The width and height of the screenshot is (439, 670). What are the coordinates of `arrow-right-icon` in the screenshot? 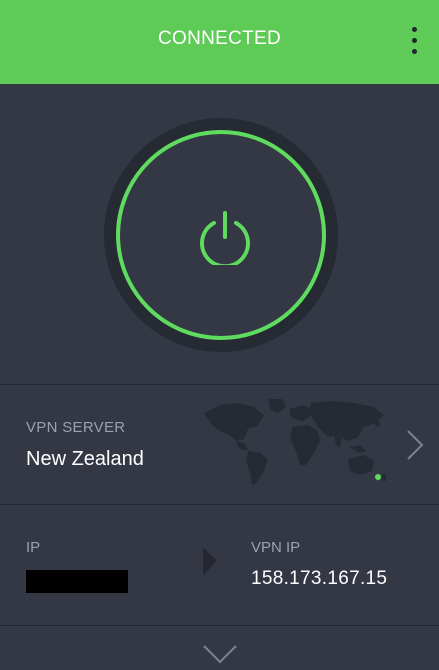 It's located at (210, 561).